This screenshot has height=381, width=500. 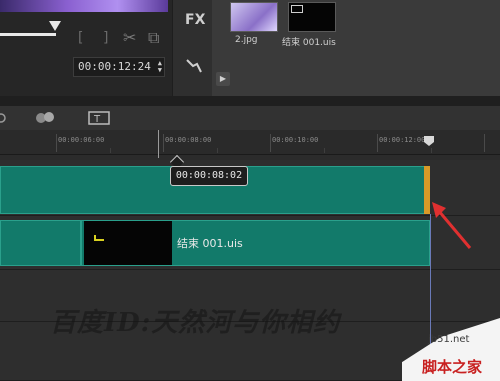 I want to click on effects-sidebar: FX, so click(x=192, y=48).